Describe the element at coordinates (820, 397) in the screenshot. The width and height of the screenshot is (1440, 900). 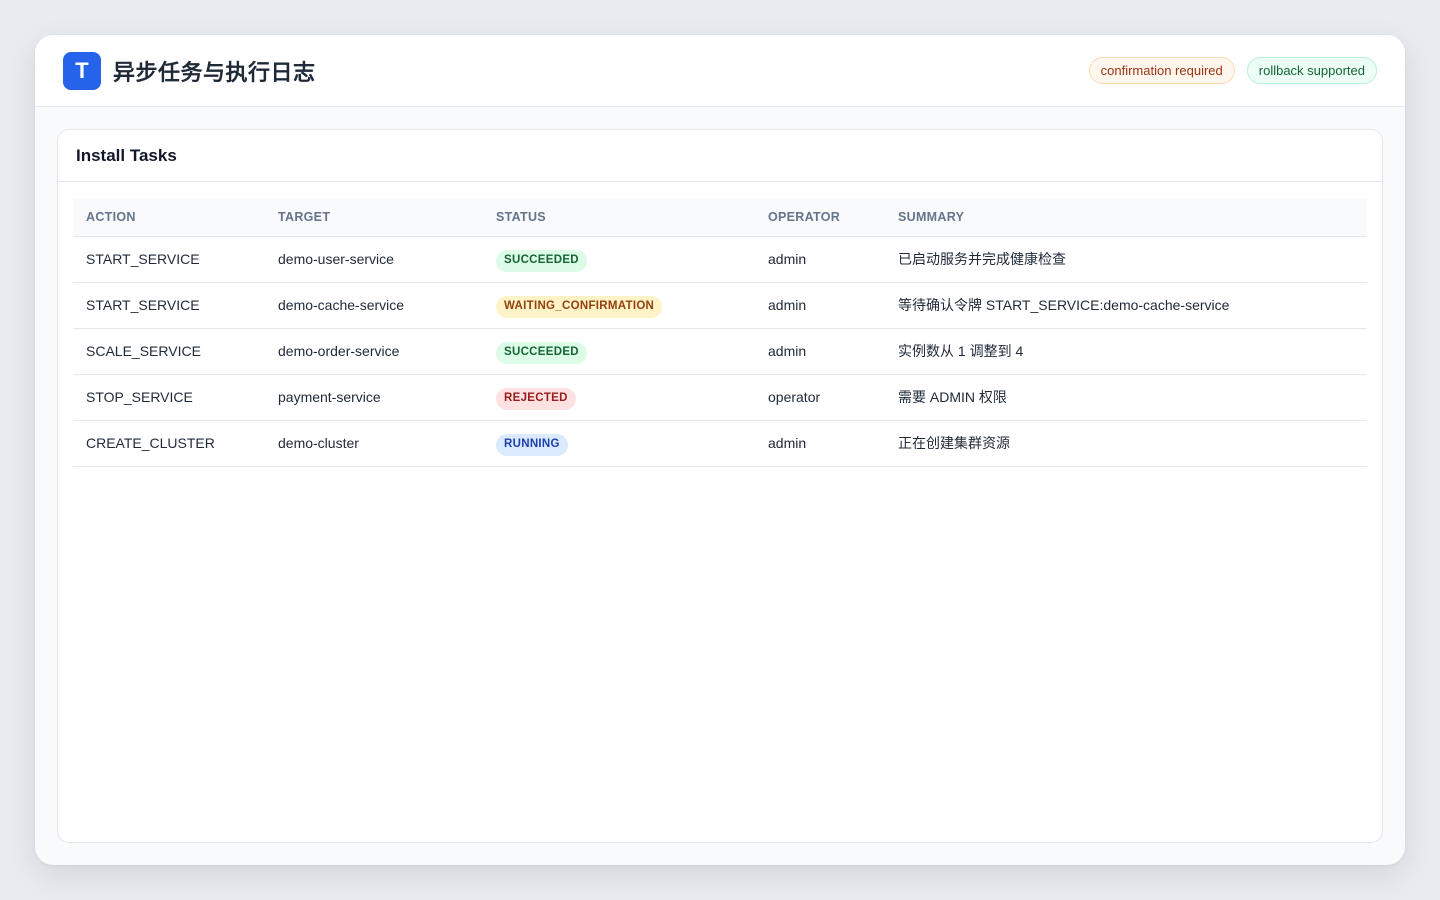
I see `cell-operator: operator` at that location.